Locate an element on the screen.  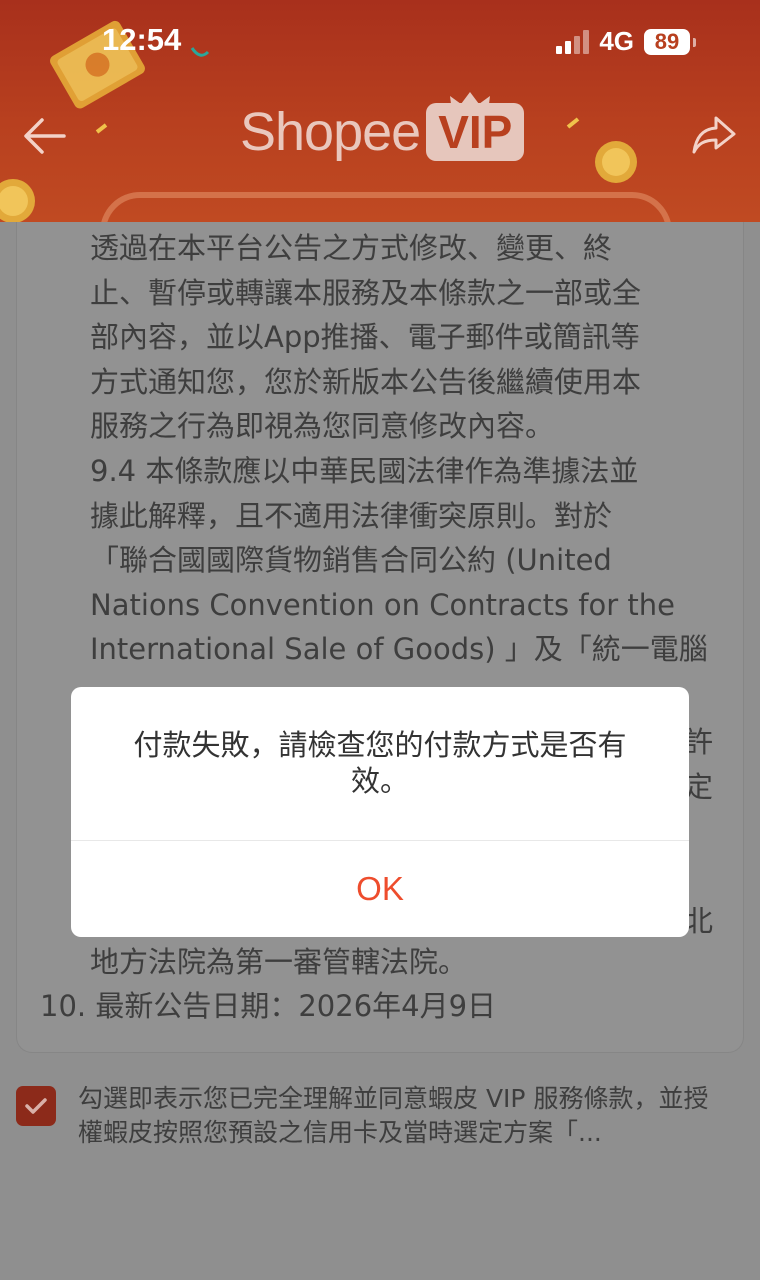
logo-vip-badge: VIP is located at coordinates (475, 132).